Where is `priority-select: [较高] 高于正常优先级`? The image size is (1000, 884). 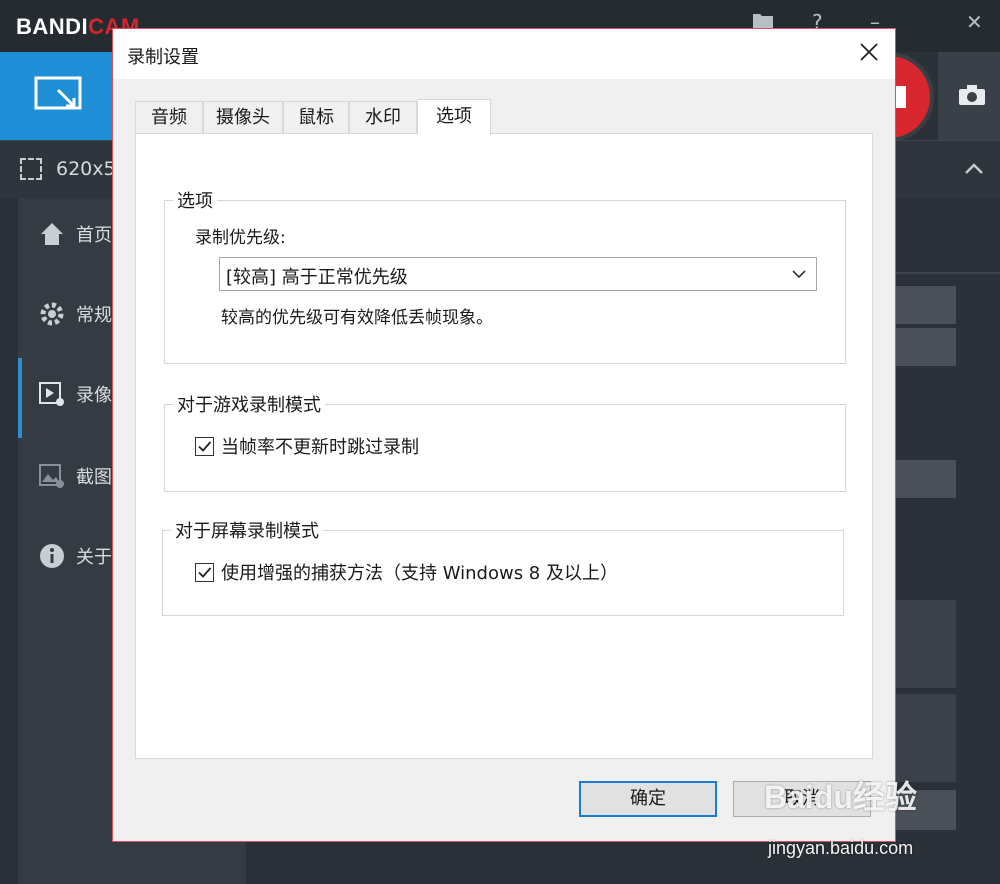 priority-select: [较高] 高于正常优先级 is located at coordinates (518, 274).